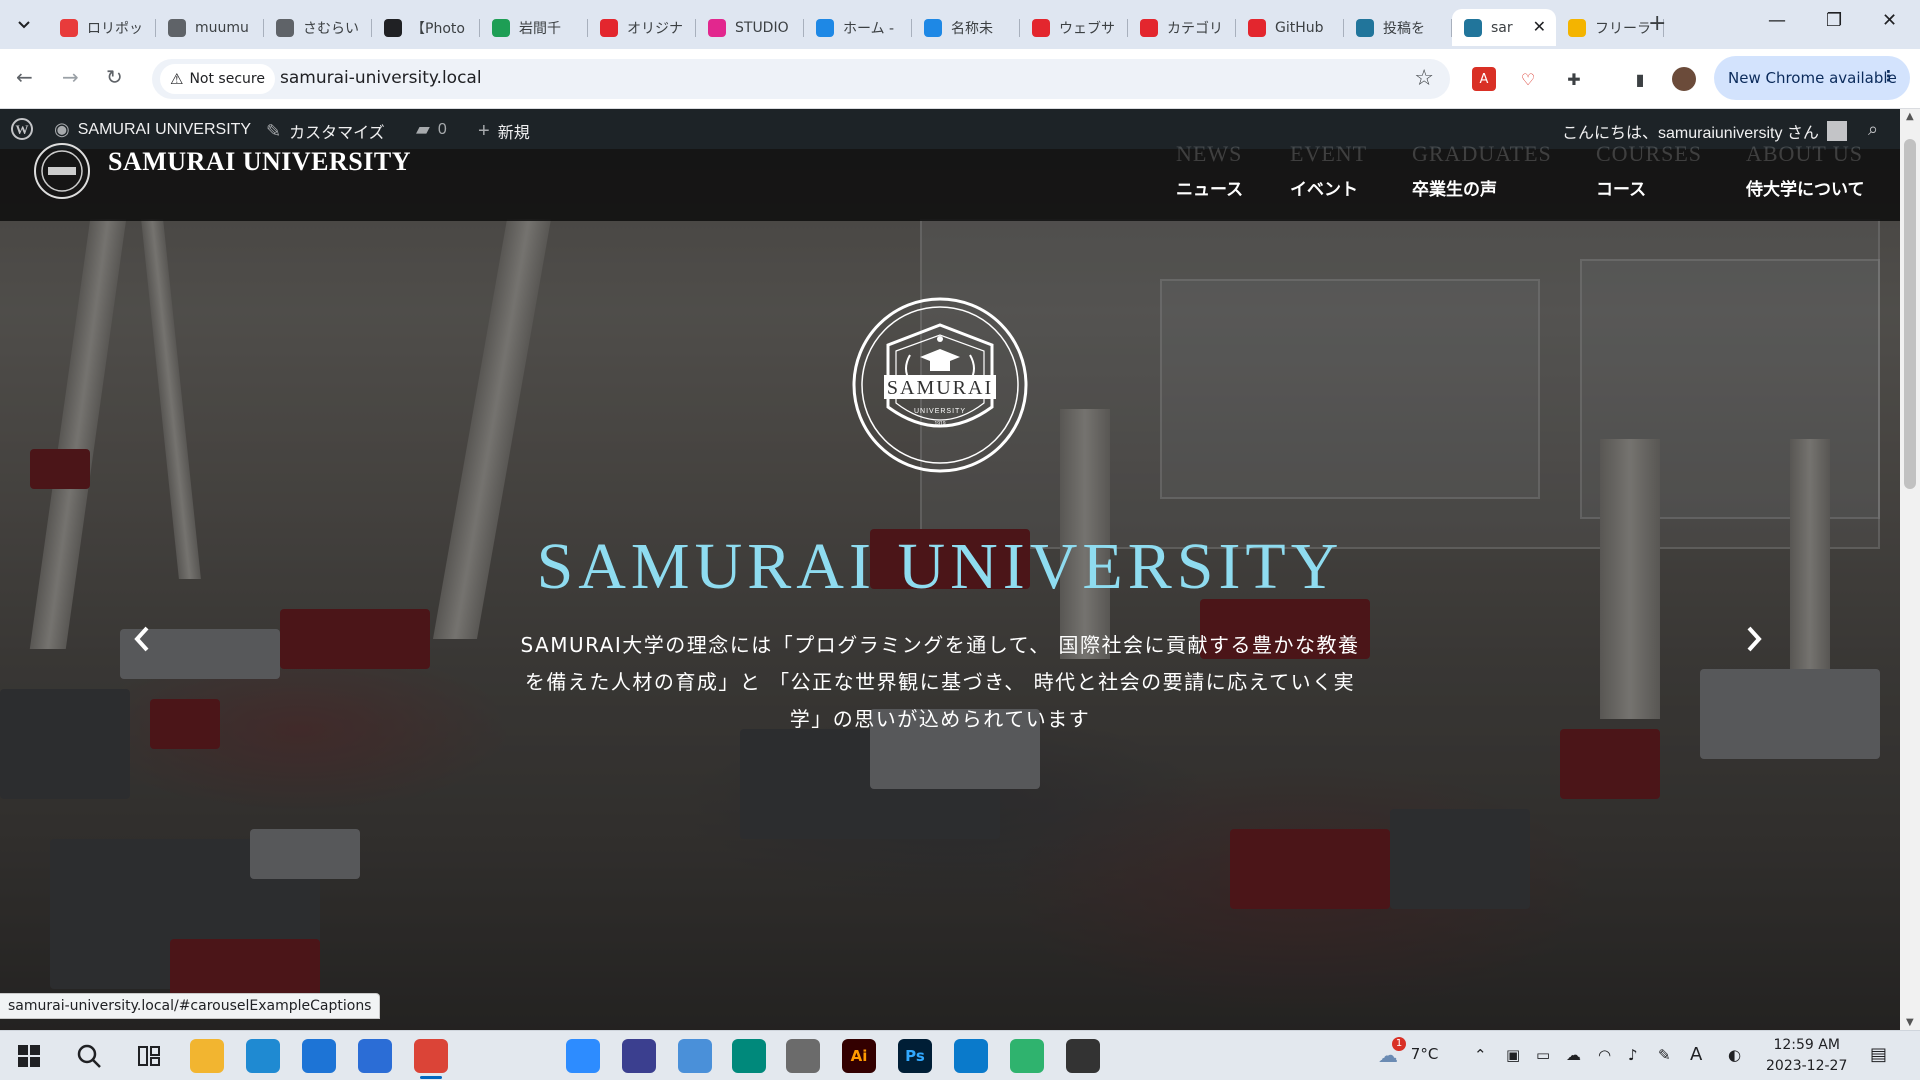 The height and width of the screenshot is (1080, 1920). Describe the element at coordinates (749, 1056) in the screenshot. I see `meet-icon` at that location.